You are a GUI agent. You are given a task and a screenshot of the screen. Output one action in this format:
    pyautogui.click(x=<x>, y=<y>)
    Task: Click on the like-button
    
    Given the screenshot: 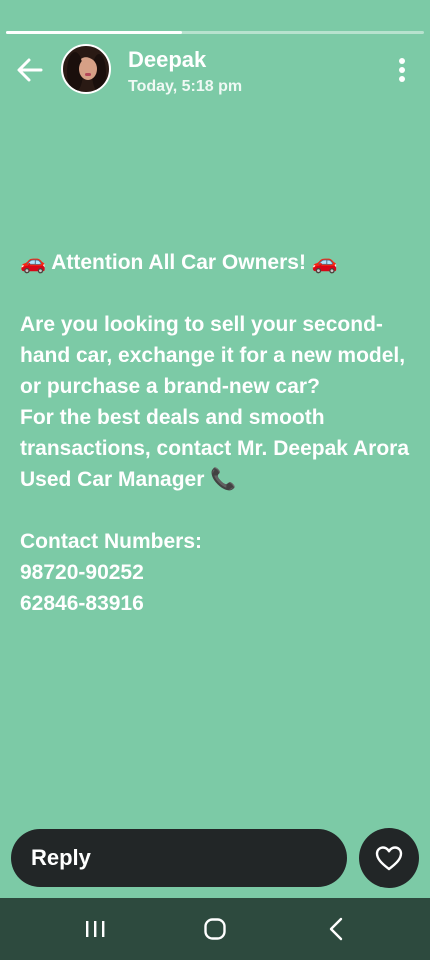 What is the action you would take?
    pyautogui.click(x=389, y=858)
    